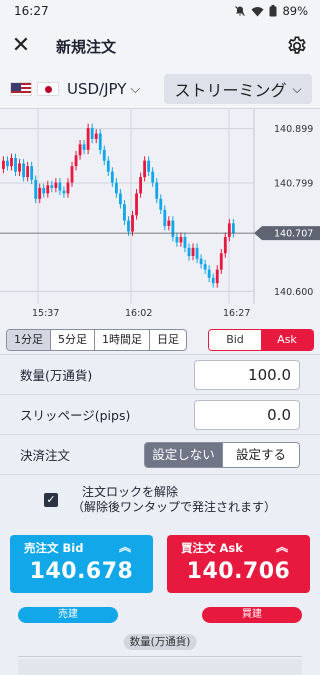  What do you see at coordinates (122, 340) in the screenshot?
I see `timeframe-1hour: 1時間足` at bounding box center [122, 340].